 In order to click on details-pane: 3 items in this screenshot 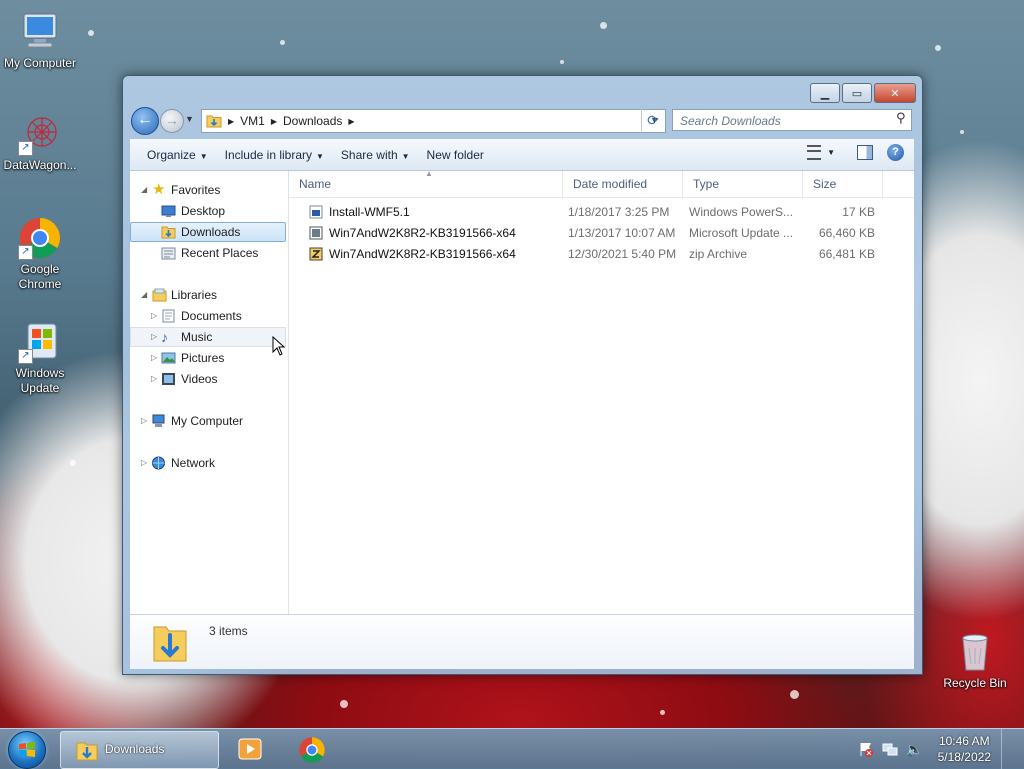, I will do `click(522, 641)`.